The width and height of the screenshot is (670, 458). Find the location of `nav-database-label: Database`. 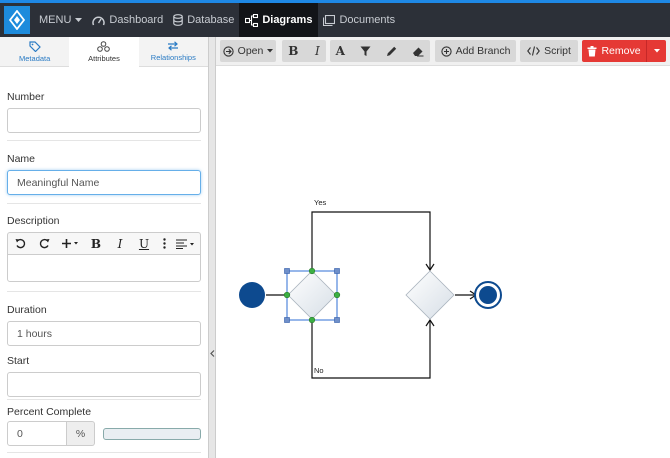

nav-database-label: Database is located at coordinates (211, 20).